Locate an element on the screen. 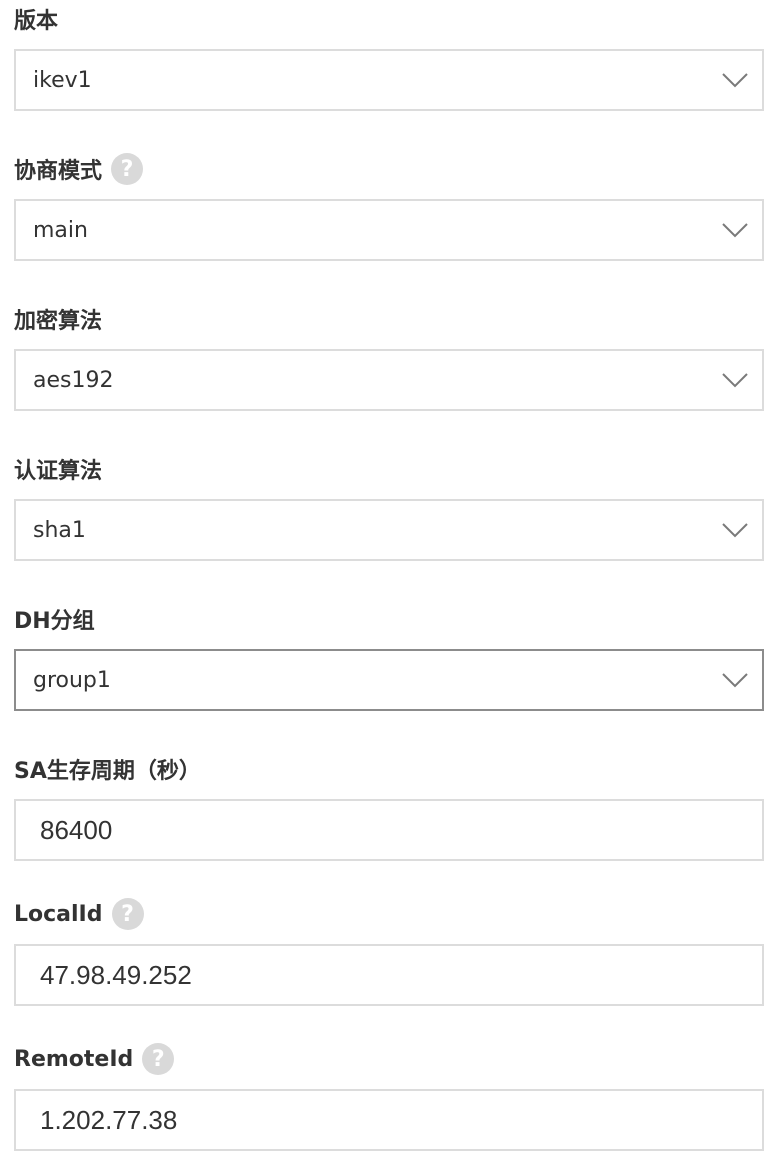 This screenshot has height=1168, width=770. auth-algorithm-select: sha1 is located at coordinates (389, 530).